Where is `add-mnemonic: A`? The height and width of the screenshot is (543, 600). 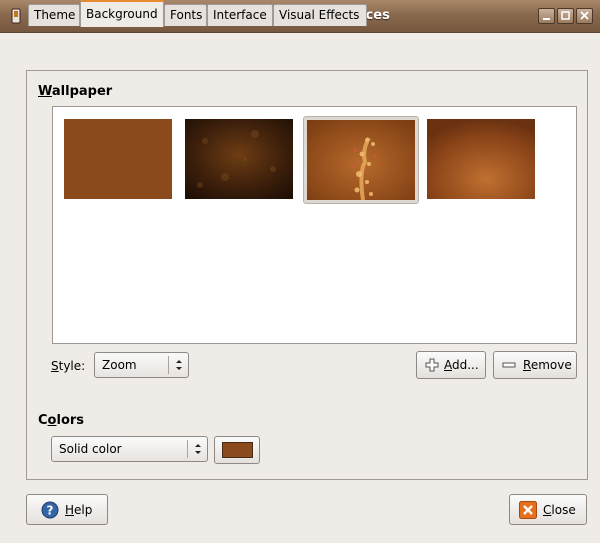
add-mnemonic: A is located at coordinates (448, 365).